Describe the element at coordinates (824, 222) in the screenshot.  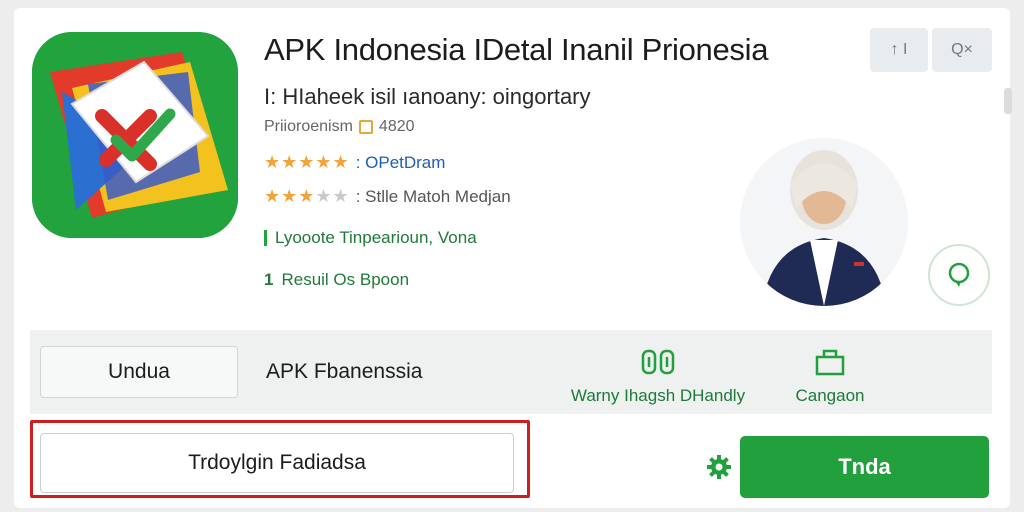
I see `avatar` at that location.